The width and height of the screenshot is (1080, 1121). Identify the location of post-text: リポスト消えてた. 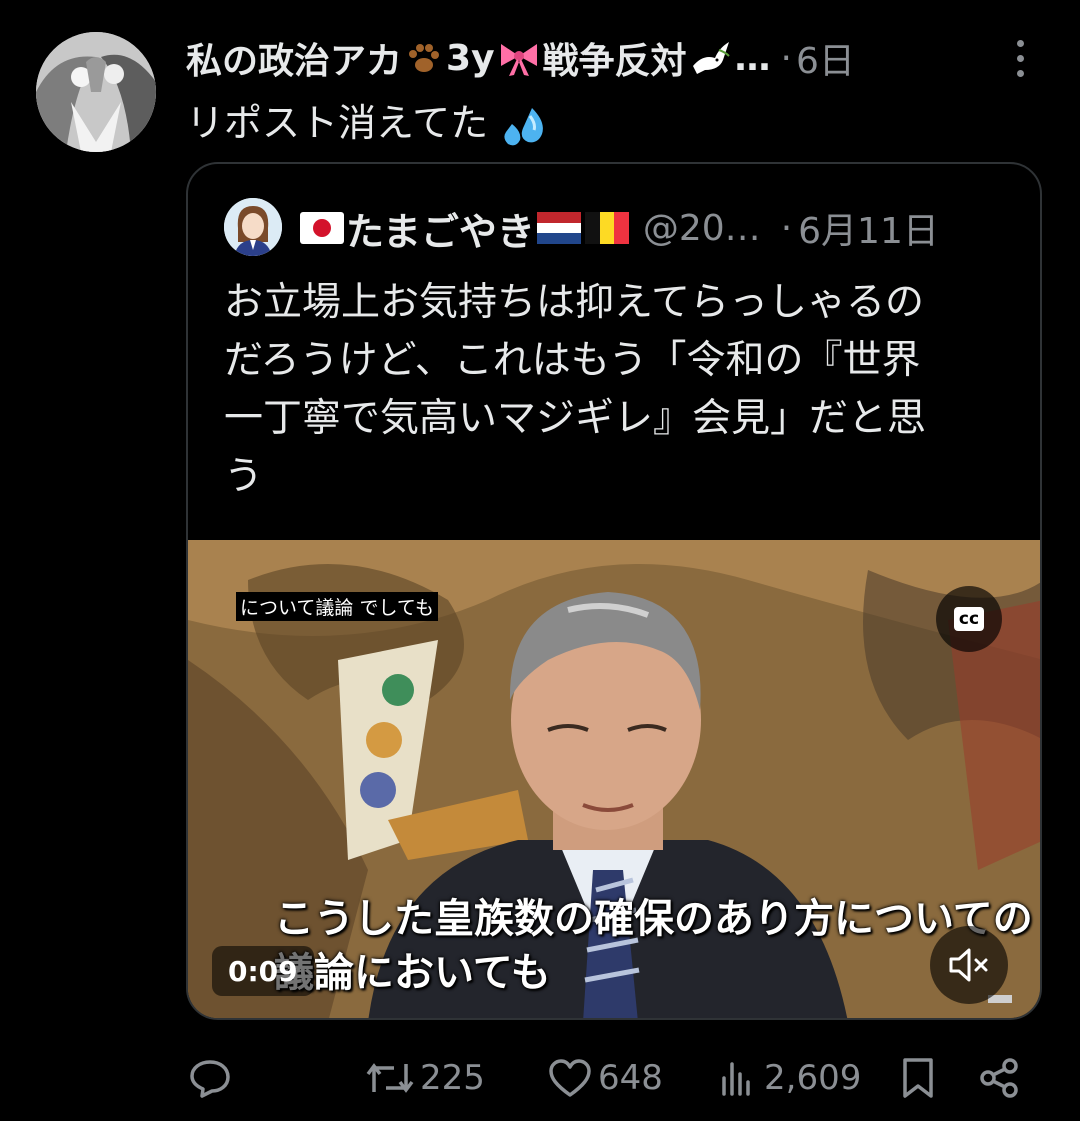
(369, 120).